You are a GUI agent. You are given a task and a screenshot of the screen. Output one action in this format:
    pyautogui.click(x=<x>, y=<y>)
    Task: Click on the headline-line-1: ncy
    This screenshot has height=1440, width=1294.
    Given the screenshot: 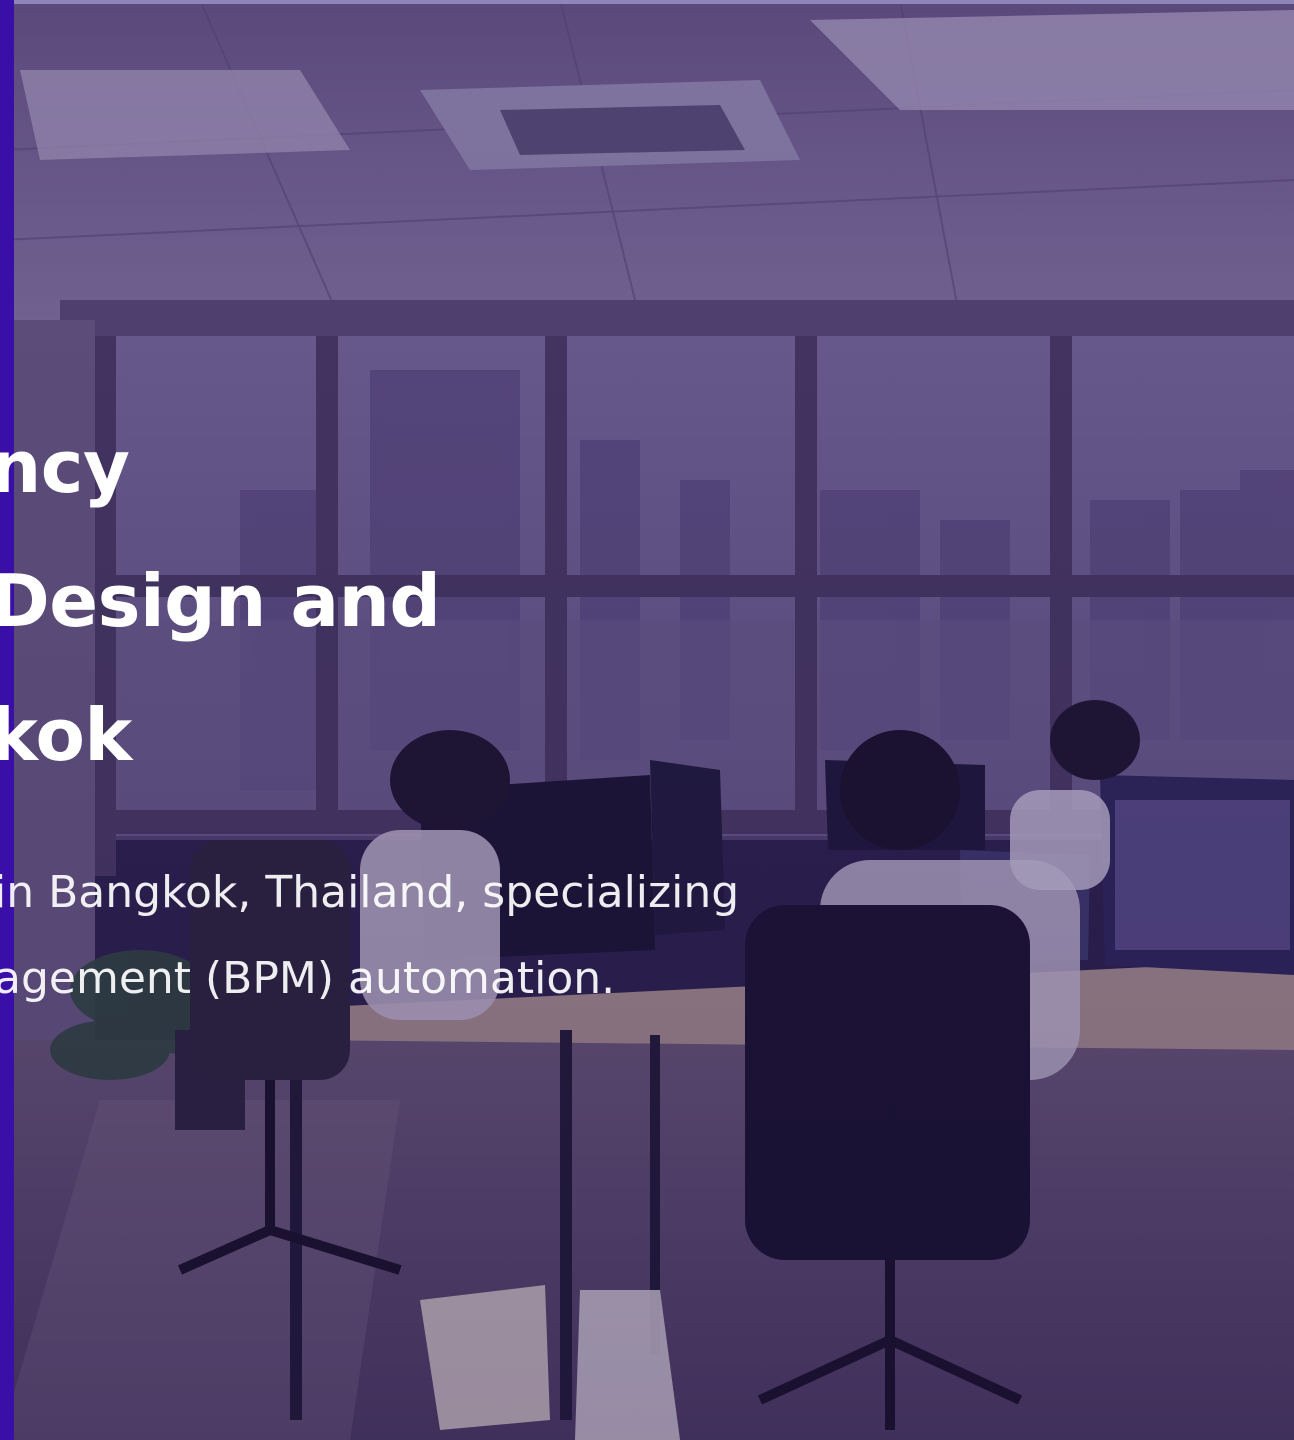 What is the action you would take?
    pyautogui.click(x=65, y=467)
    